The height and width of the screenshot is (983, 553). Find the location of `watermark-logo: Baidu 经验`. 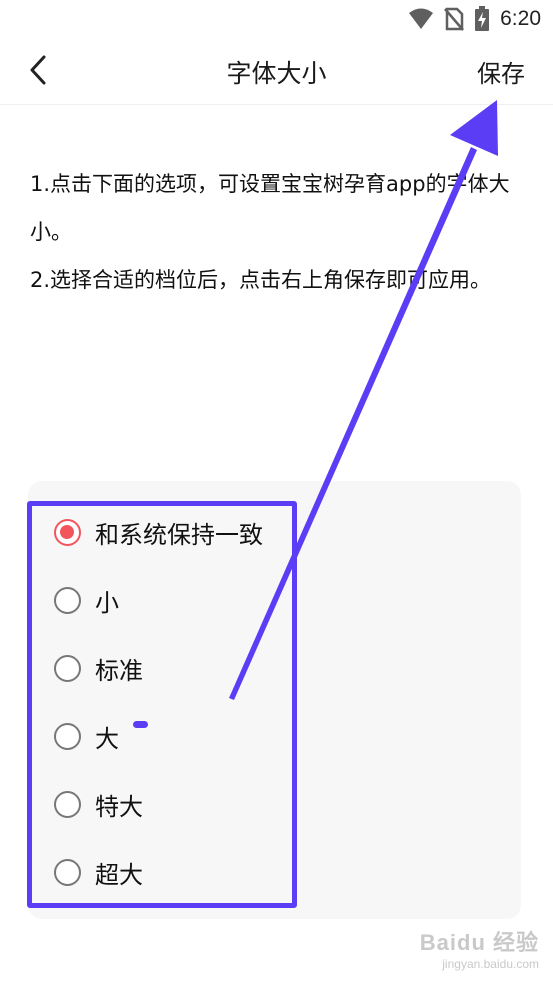

watermark-logo: Baidu 经验 is located at coordinates (479, 942).